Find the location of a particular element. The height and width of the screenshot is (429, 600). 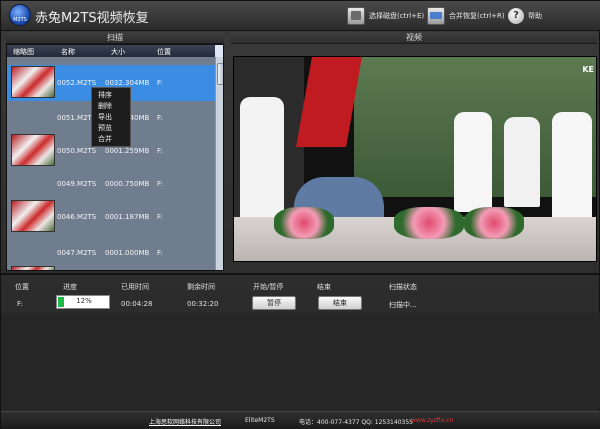

contact-info: 电话：400-077-4377 QQ: 1253140355 is located at coordinates (356, 422).